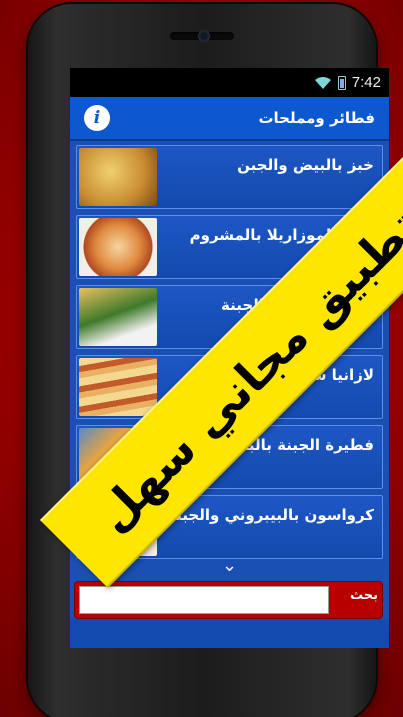  I want to click on battery-icon, so click(341, 82).